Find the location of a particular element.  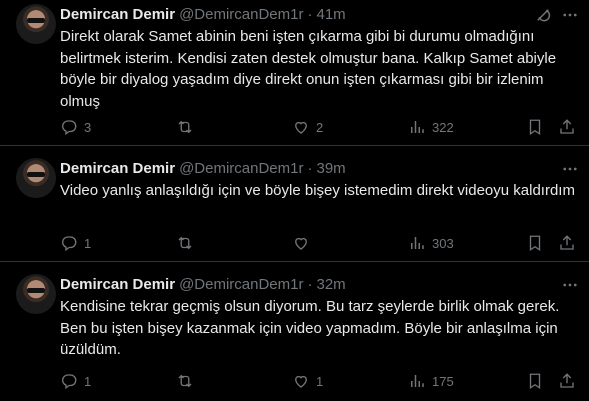

like-count: 1 is located at coordinates (320, 381).